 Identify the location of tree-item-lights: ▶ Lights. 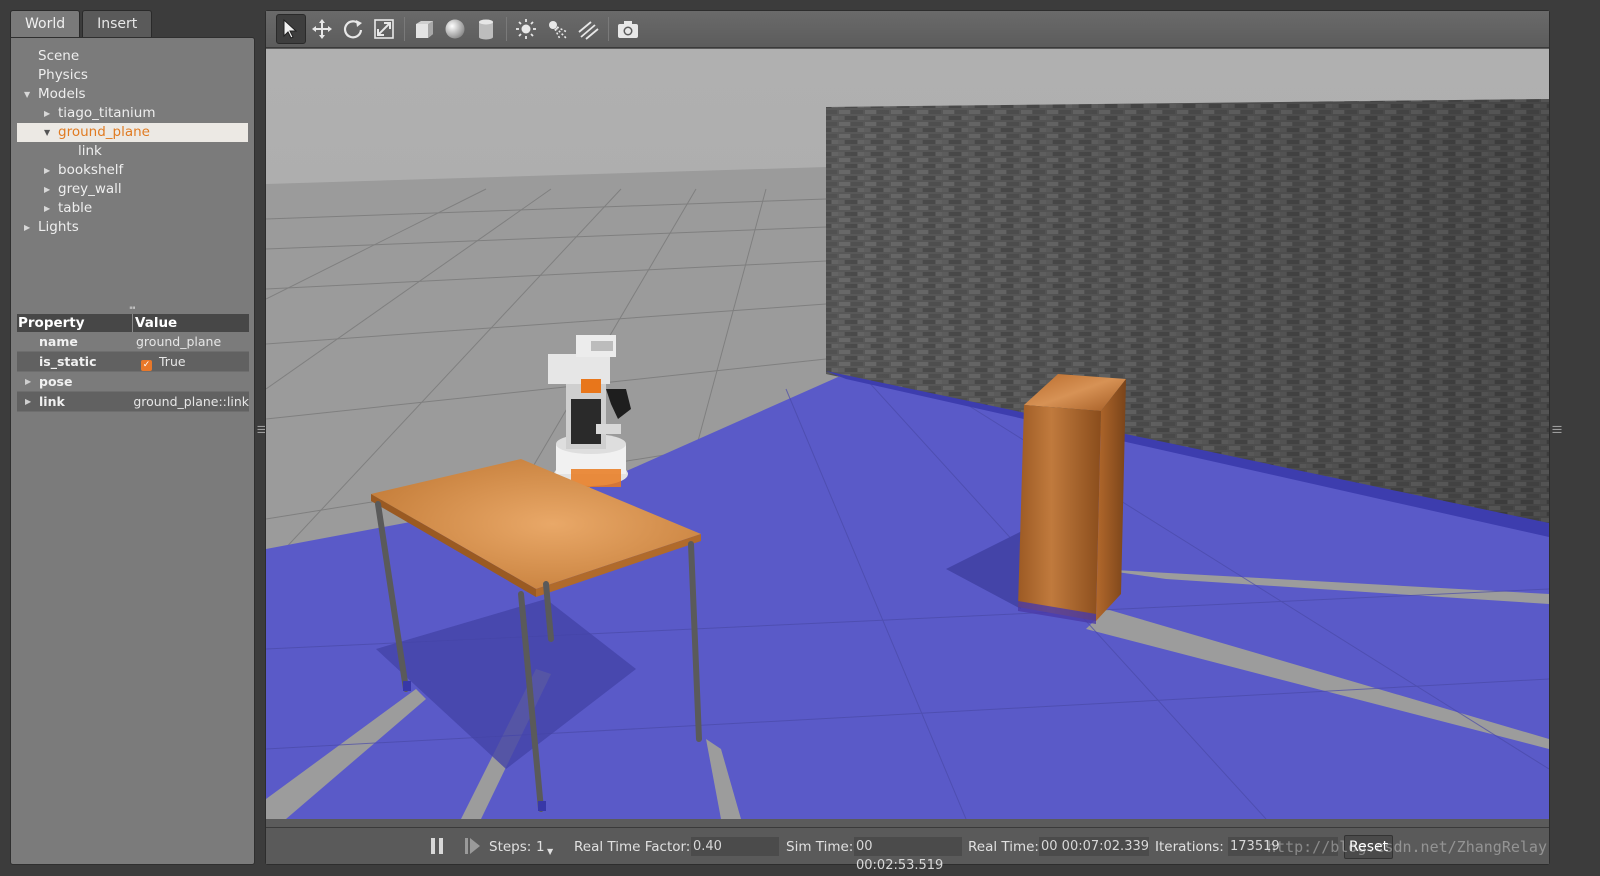
(132, 227).